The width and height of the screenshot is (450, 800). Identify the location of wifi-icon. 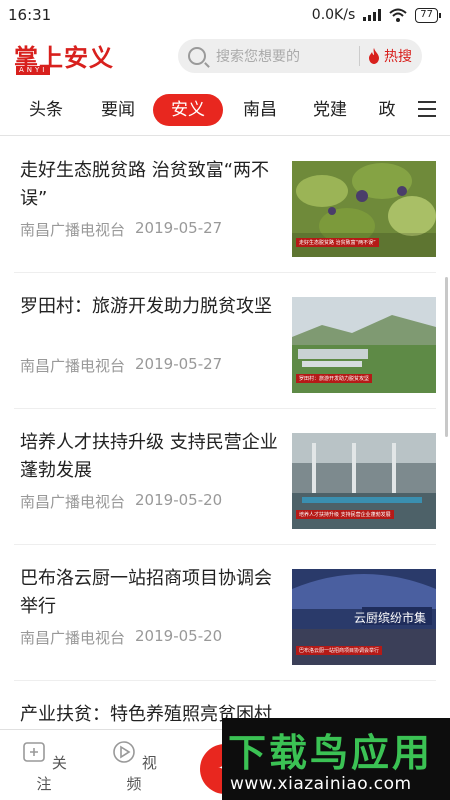
(398, 15).